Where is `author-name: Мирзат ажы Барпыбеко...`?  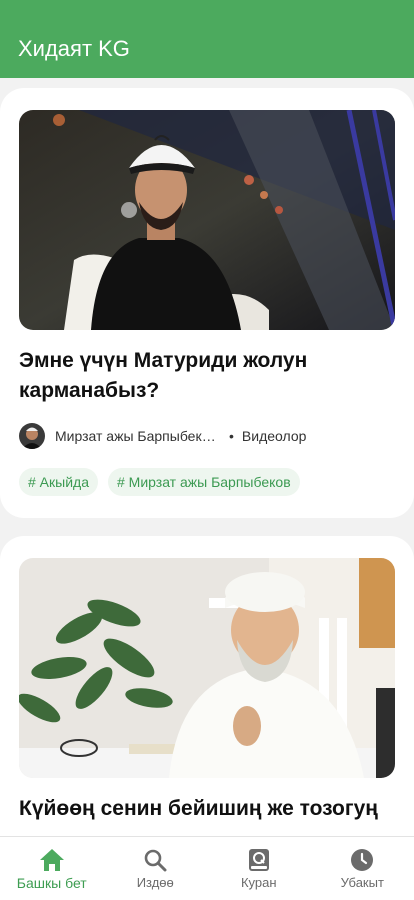
author-name: Мирзат ажы Барпыбеко... is located at coordinates (138, 436).